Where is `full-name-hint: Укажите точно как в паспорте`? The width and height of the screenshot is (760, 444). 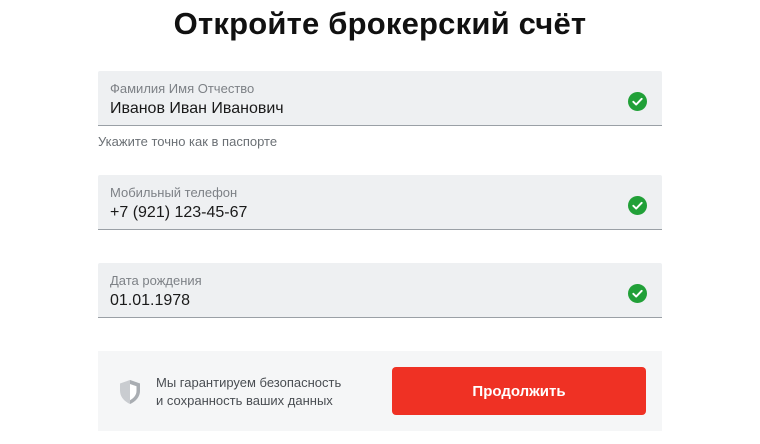 full-name-hint: Укажите точно как в паспорте is located at coordinates (188, 141).